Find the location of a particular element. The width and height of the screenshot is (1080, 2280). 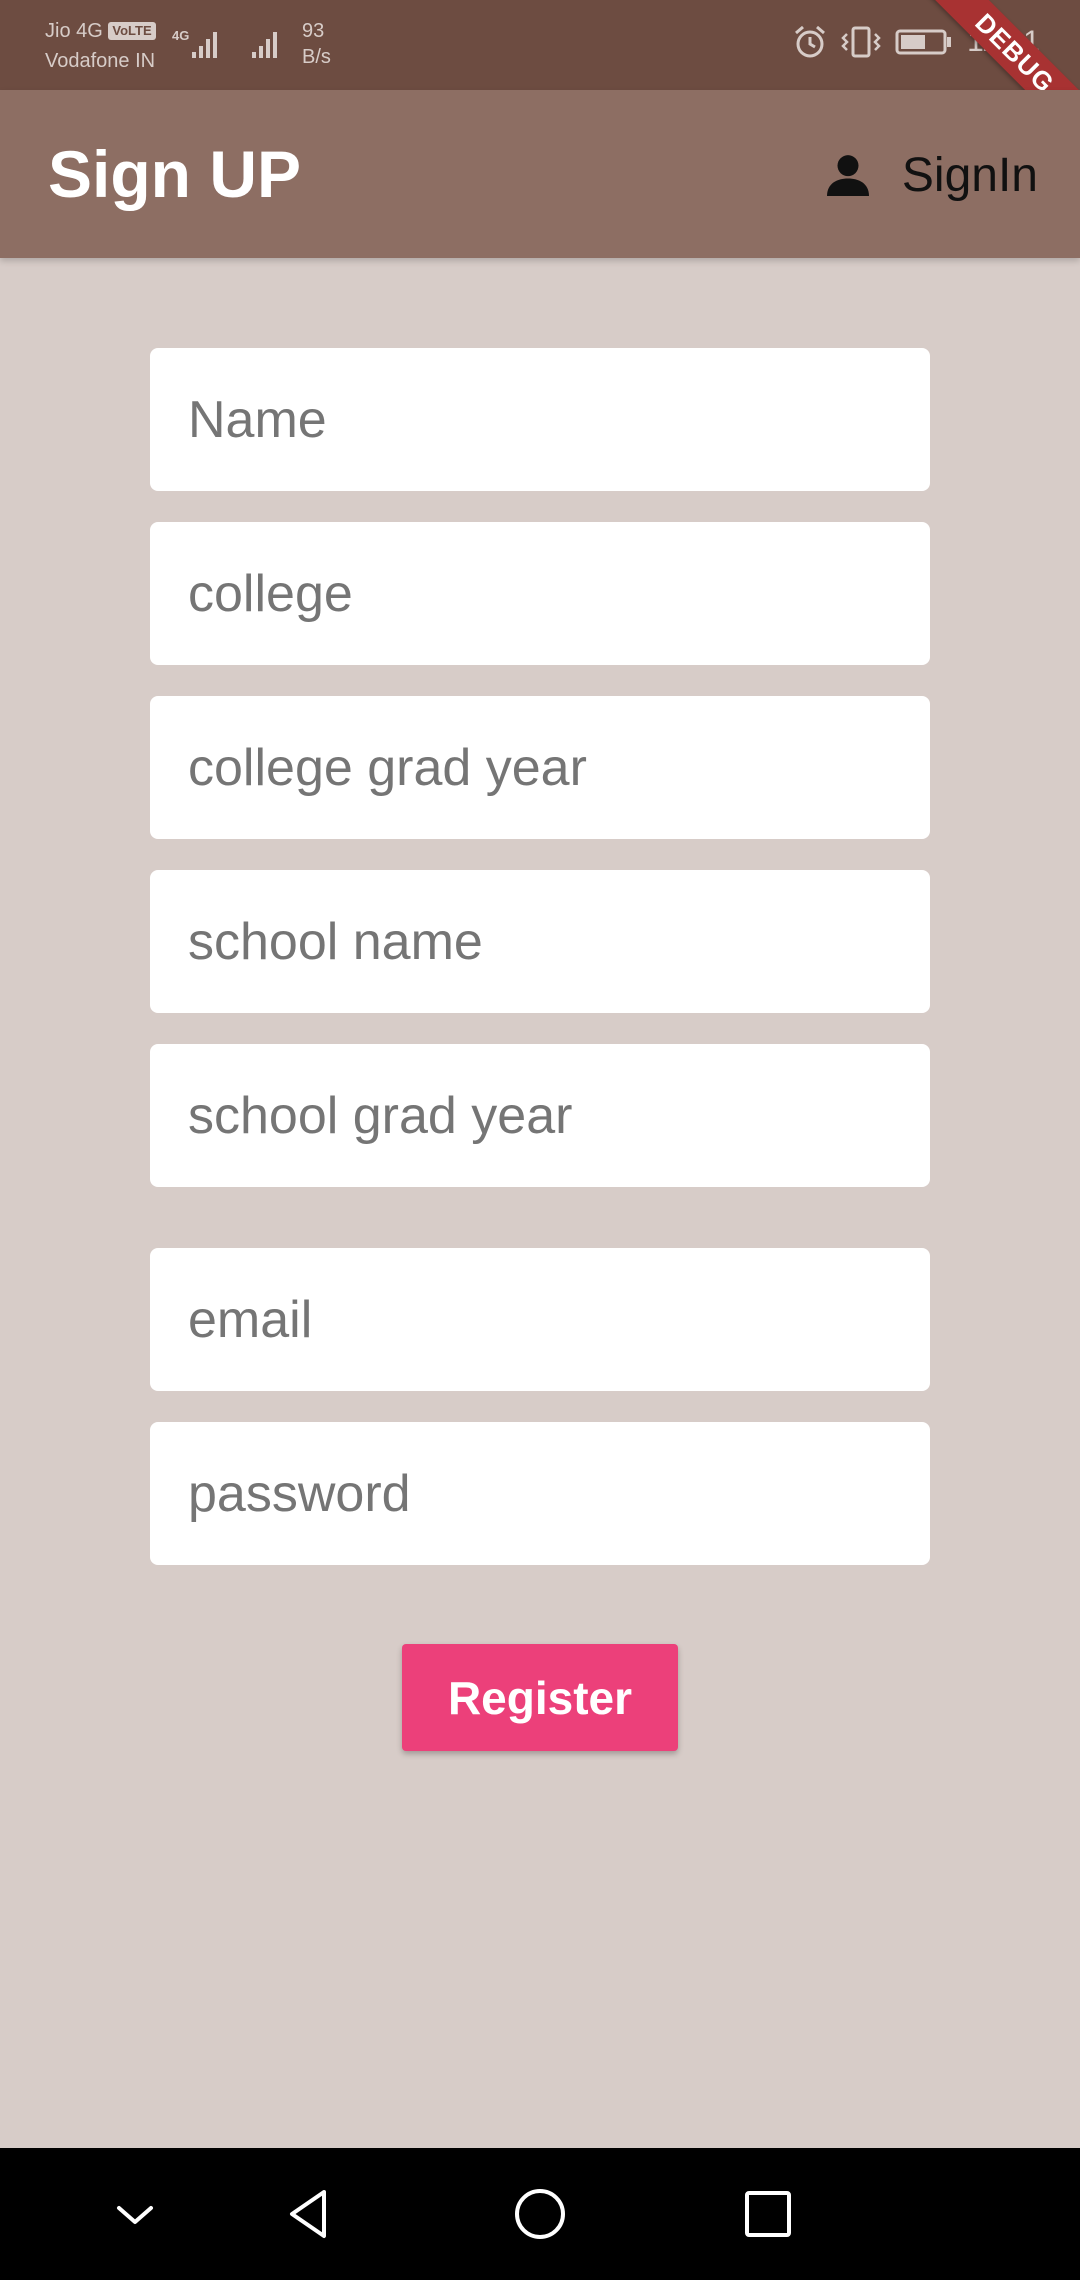

college-field-container is located at coordinates (540, 593).